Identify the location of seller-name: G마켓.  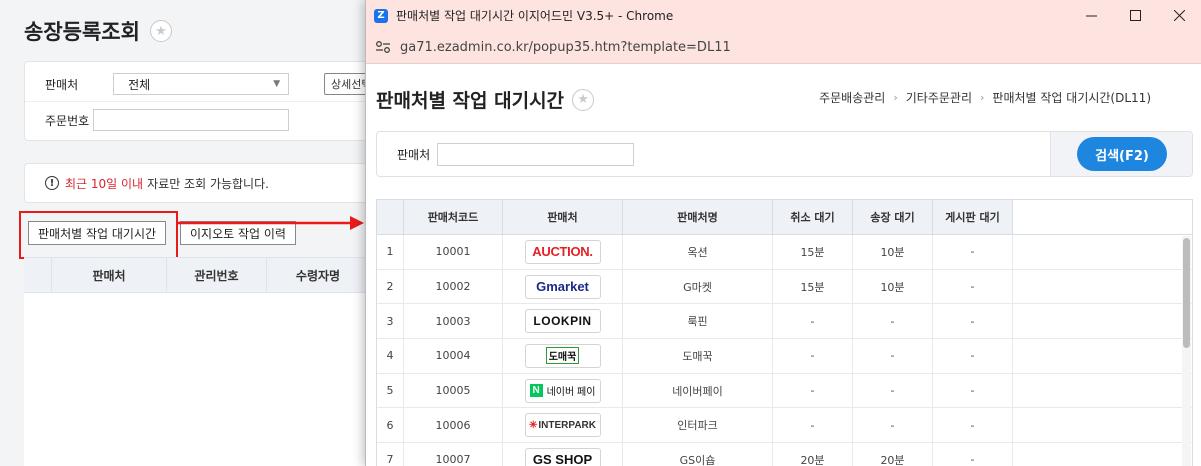
(698, 286).